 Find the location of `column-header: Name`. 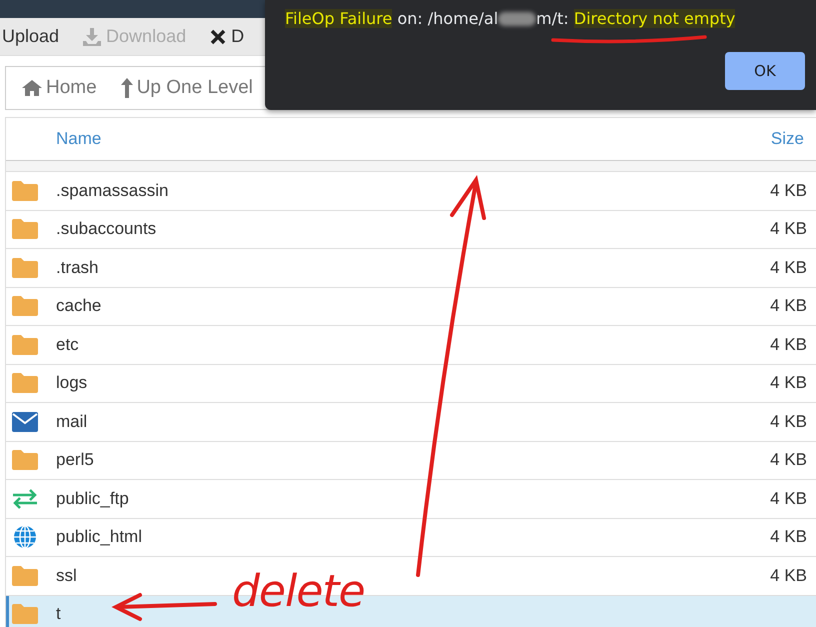

column-header: Name is located at coordinates (79, 139).